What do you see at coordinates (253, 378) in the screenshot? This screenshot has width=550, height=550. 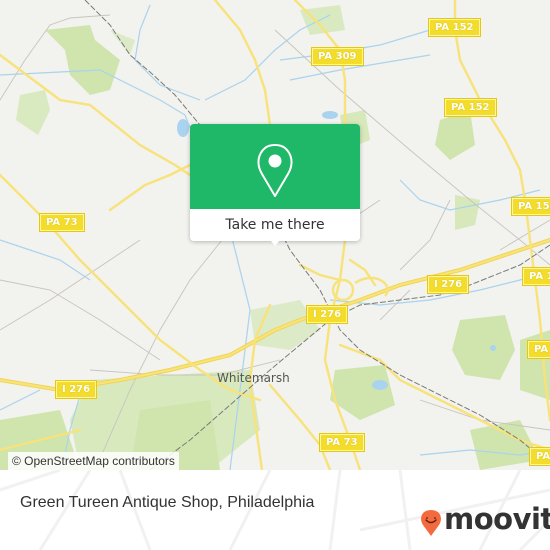 I see `town-label-whitemarsh: Whitemarsh` at bounding box center [253, 378].